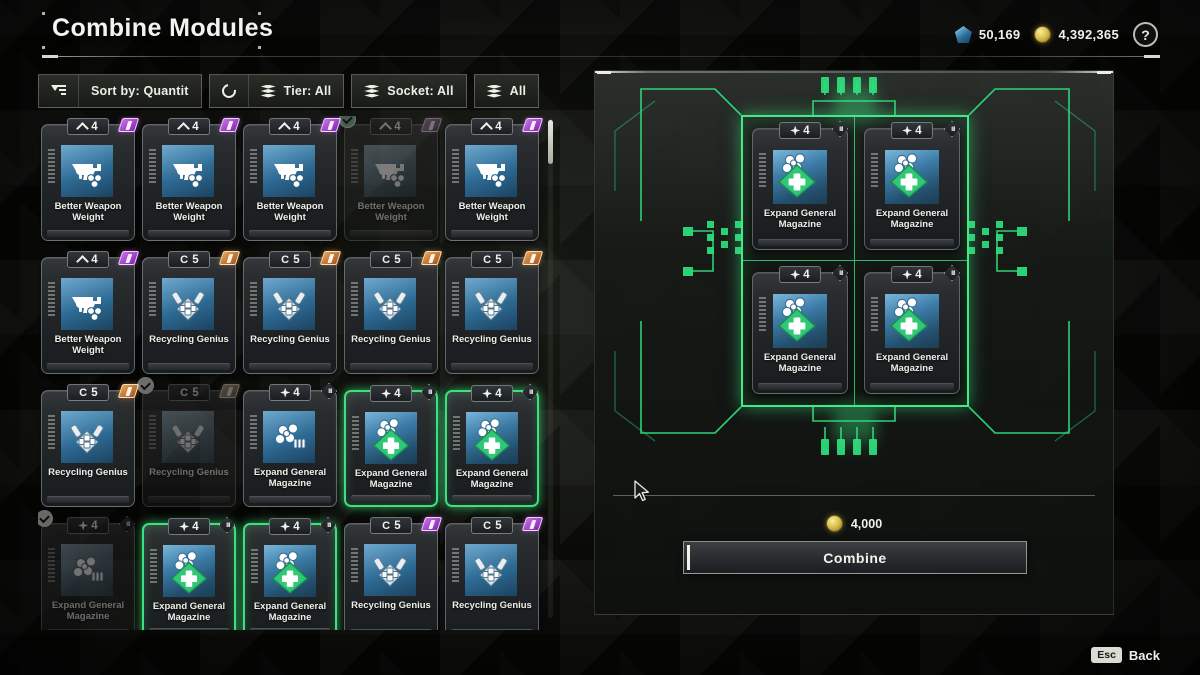 The image size is (1200, 675). I want to click on filter-tier-button: Tier: All, so click(296, 91).